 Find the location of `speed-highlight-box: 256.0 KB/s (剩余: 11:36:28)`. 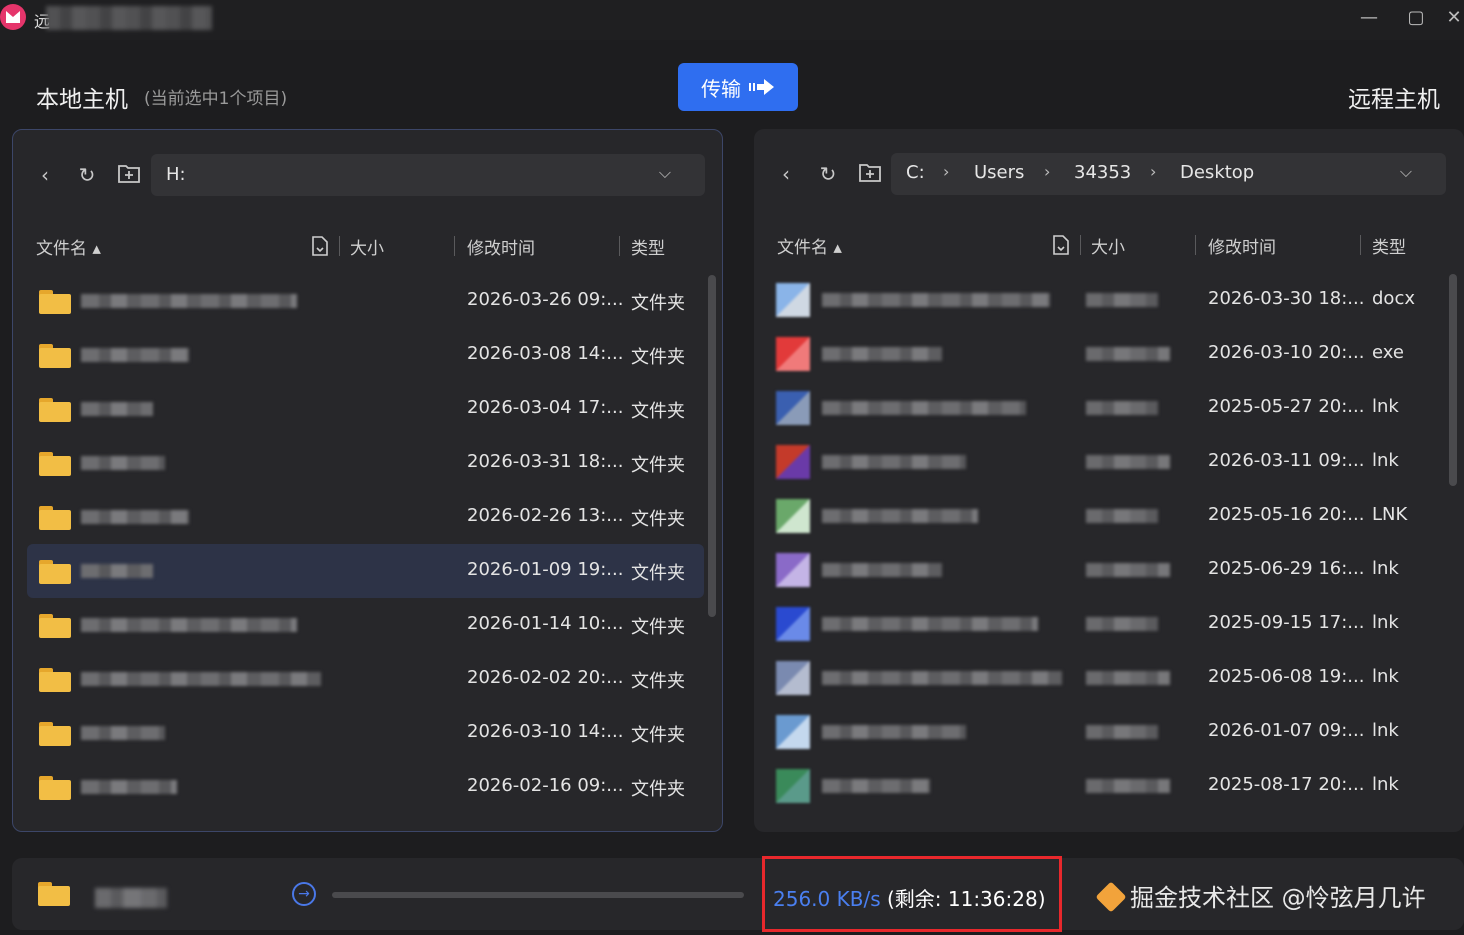

speed-highlight-box: 256.0 KB/s (剩余: 11:36:28) is located at coordinates (912, 894).